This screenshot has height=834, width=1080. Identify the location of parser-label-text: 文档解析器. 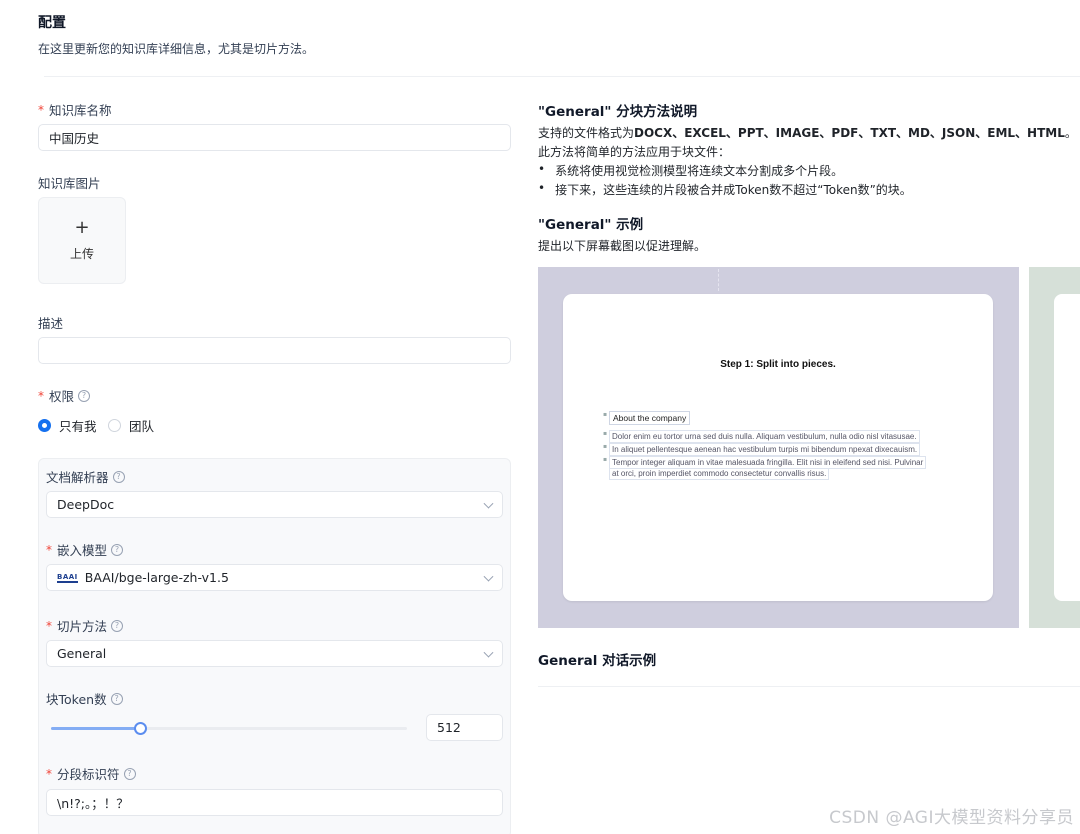
(77, 477).